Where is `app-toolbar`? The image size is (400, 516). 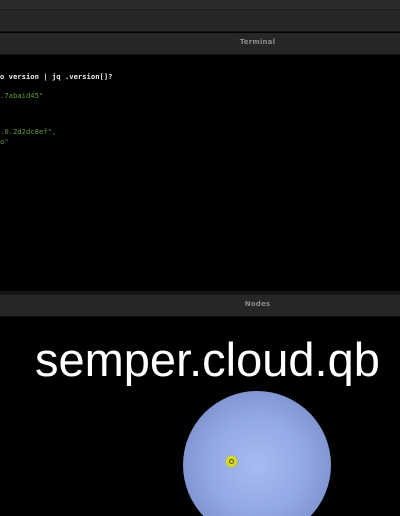
app-toolbar is located at coordinates (200, 21).